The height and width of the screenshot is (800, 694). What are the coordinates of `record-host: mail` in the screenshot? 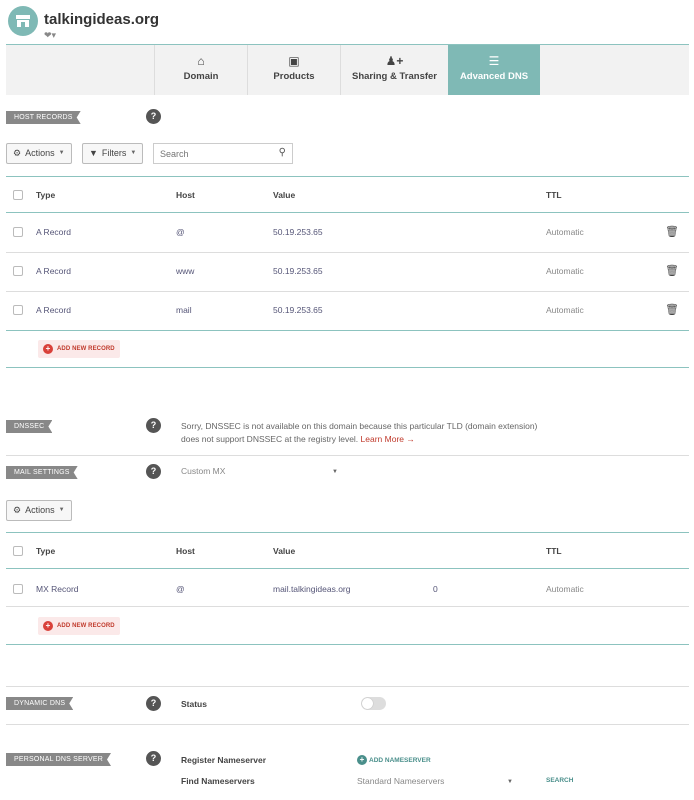 It's located at (184, 310).